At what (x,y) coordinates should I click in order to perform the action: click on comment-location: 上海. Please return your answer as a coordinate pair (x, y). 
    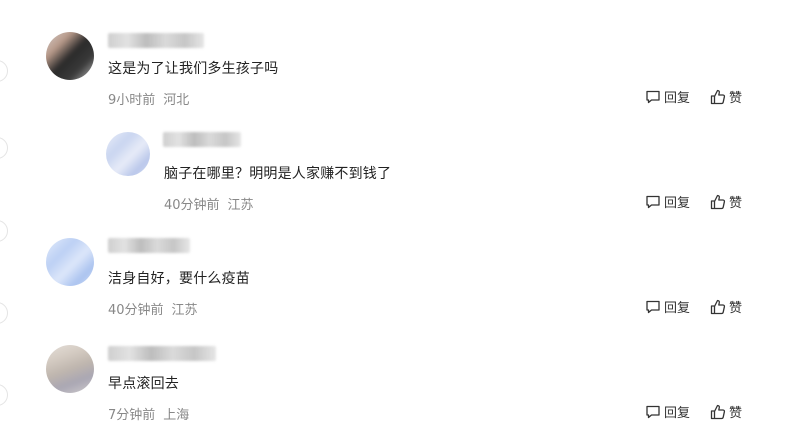
    Looking at the image, I should click on (176, 415).